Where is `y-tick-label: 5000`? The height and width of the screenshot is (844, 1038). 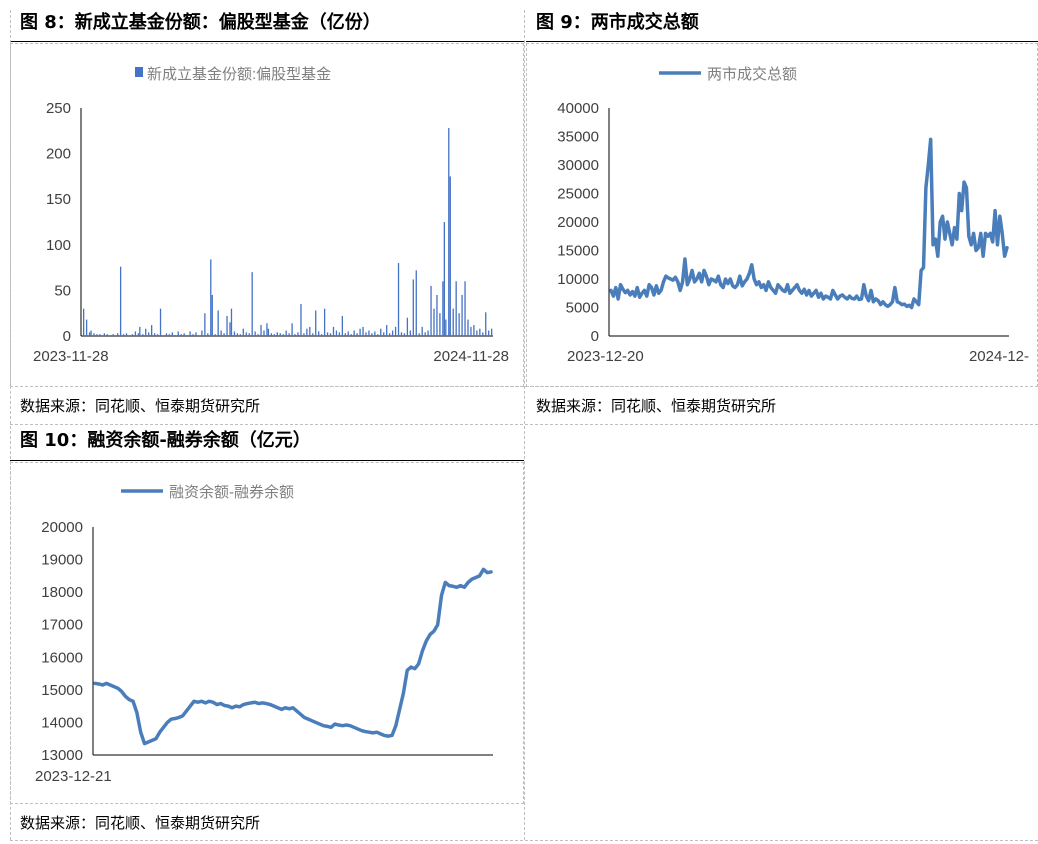 y-tick-label: 5000 is located at coordinates (582, 308).